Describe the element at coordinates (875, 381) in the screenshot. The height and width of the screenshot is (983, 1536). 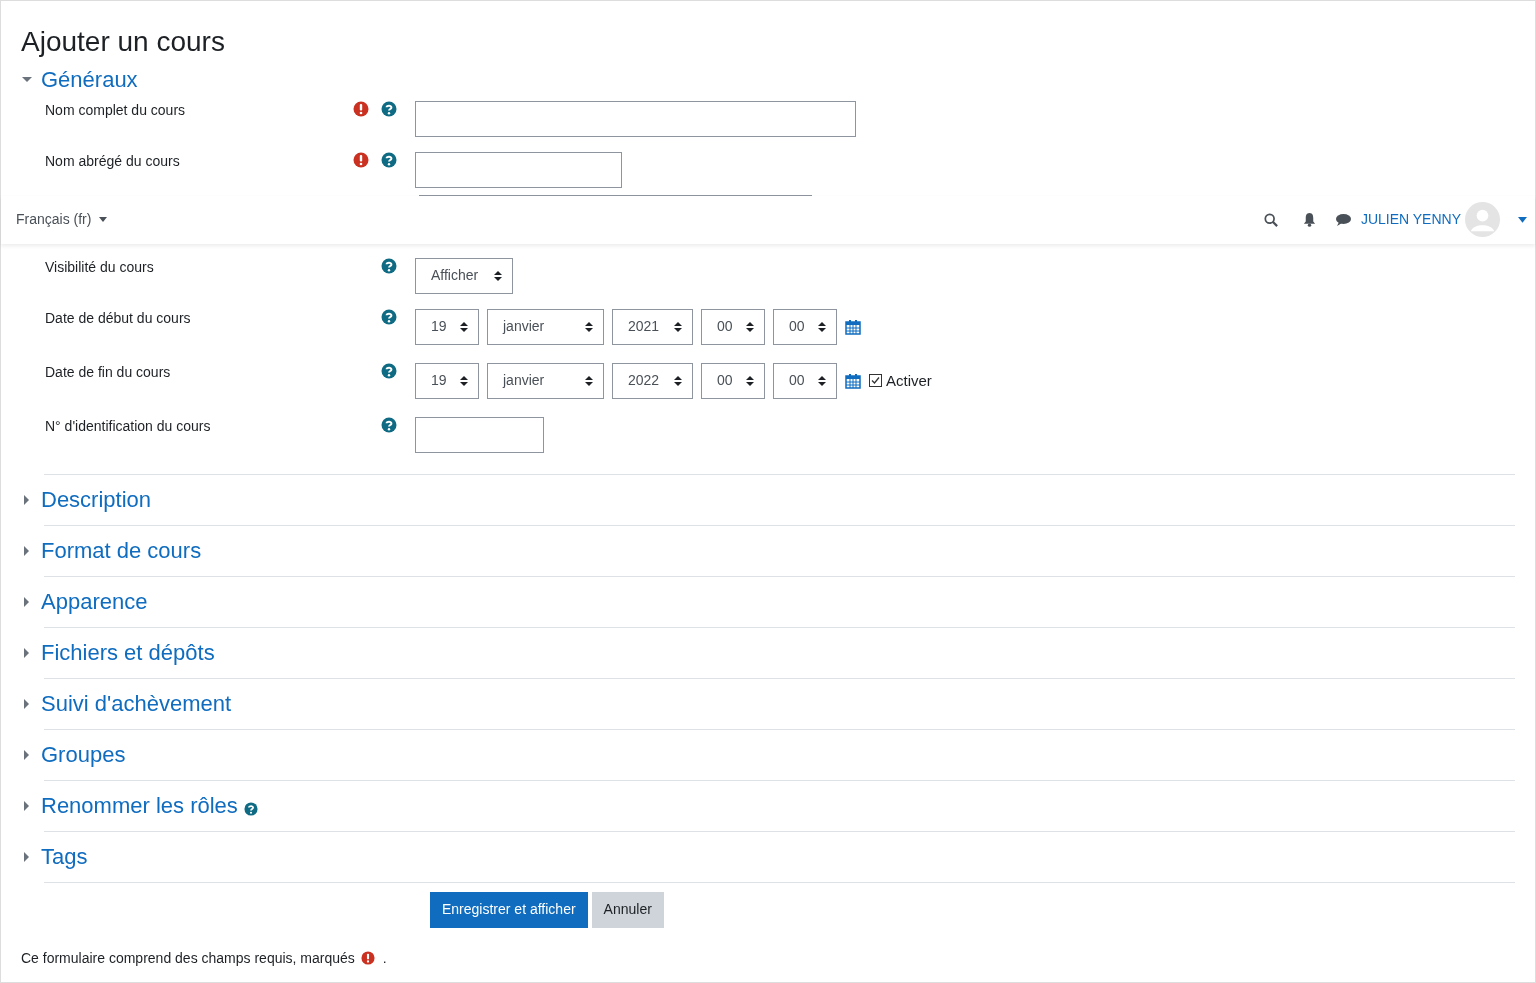
I see `checkbox` at that location.